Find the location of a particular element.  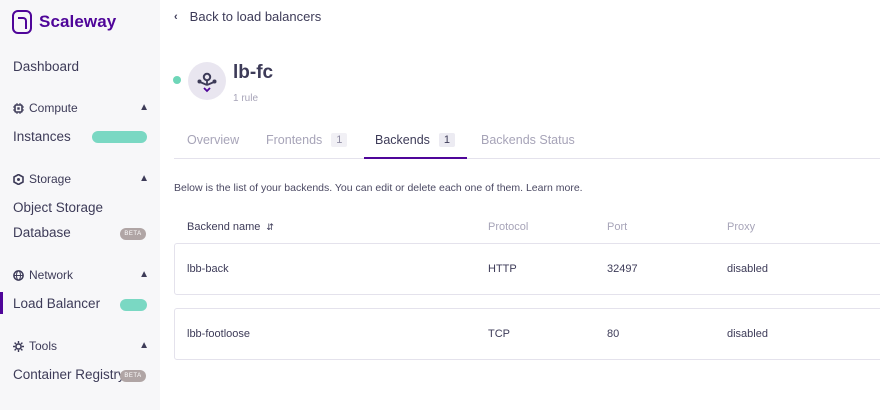

hexagon-icon is located at coordinates (18, 179).